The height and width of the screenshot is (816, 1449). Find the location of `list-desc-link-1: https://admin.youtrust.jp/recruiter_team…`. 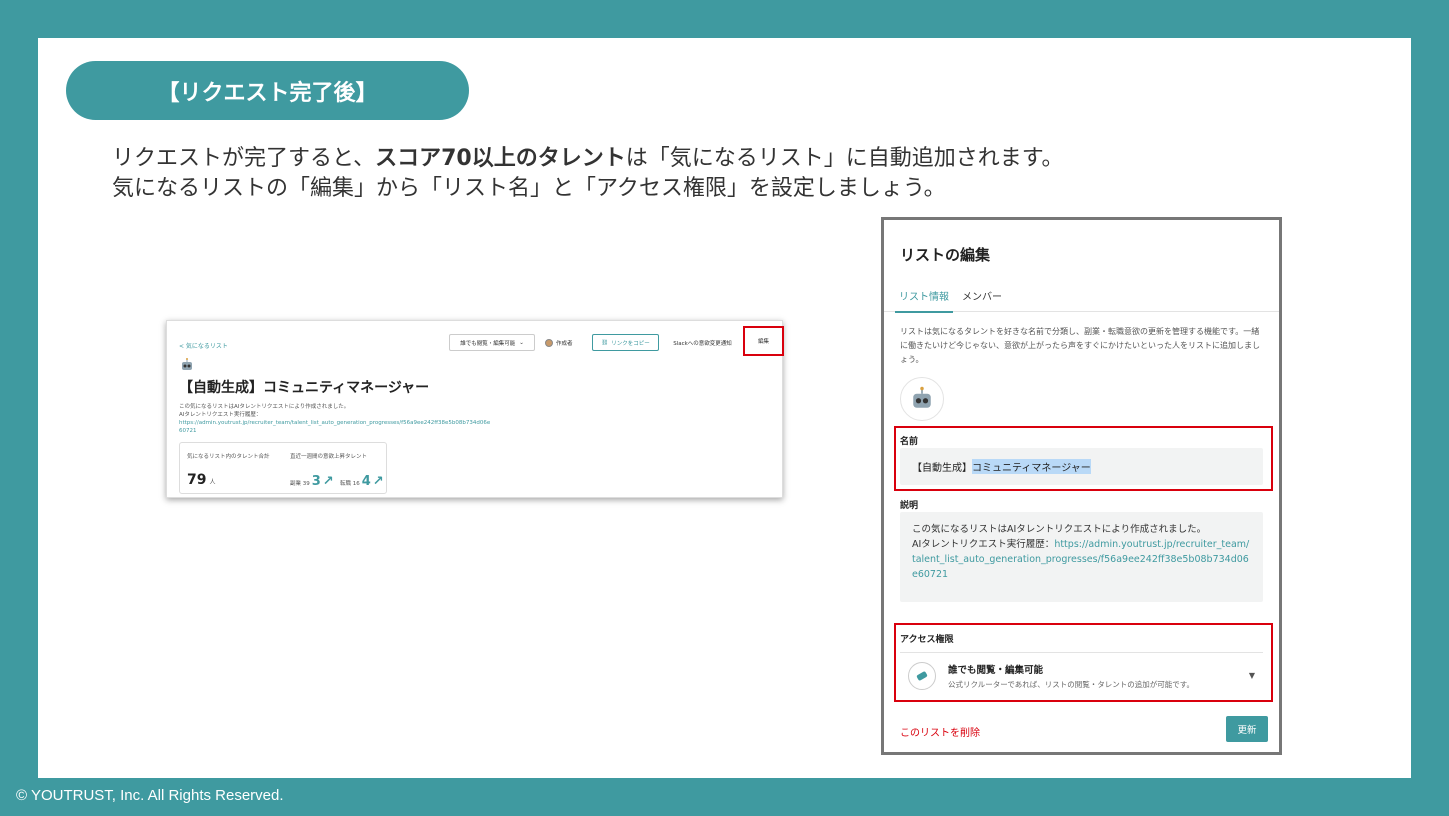

list-desc-link-1: https://admin.youtrust.jp/recruiter_team… is located at coordinates (334, 423).